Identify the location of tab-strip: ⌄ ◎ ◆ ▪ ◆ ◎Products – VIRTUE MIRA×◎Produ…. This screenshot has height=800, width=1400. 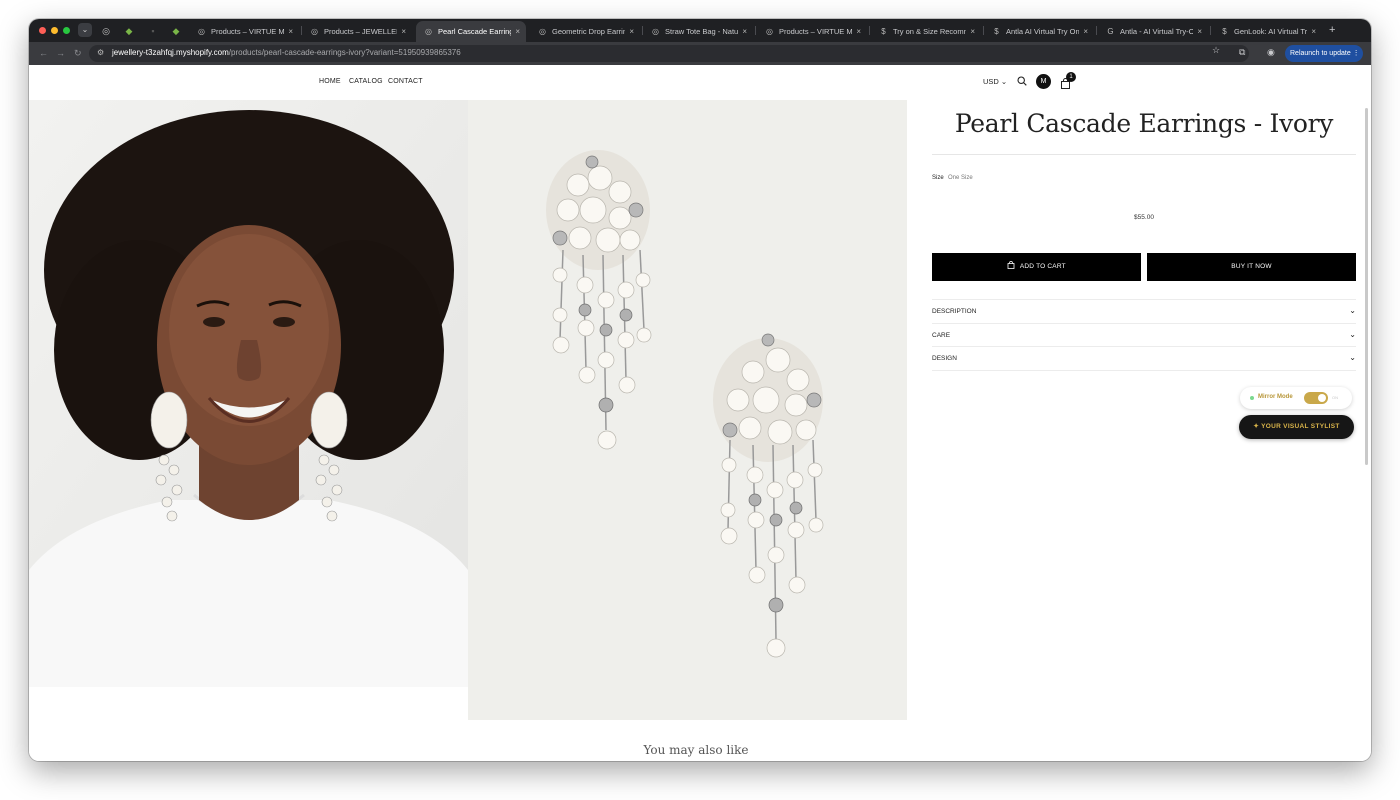
(700, 30).